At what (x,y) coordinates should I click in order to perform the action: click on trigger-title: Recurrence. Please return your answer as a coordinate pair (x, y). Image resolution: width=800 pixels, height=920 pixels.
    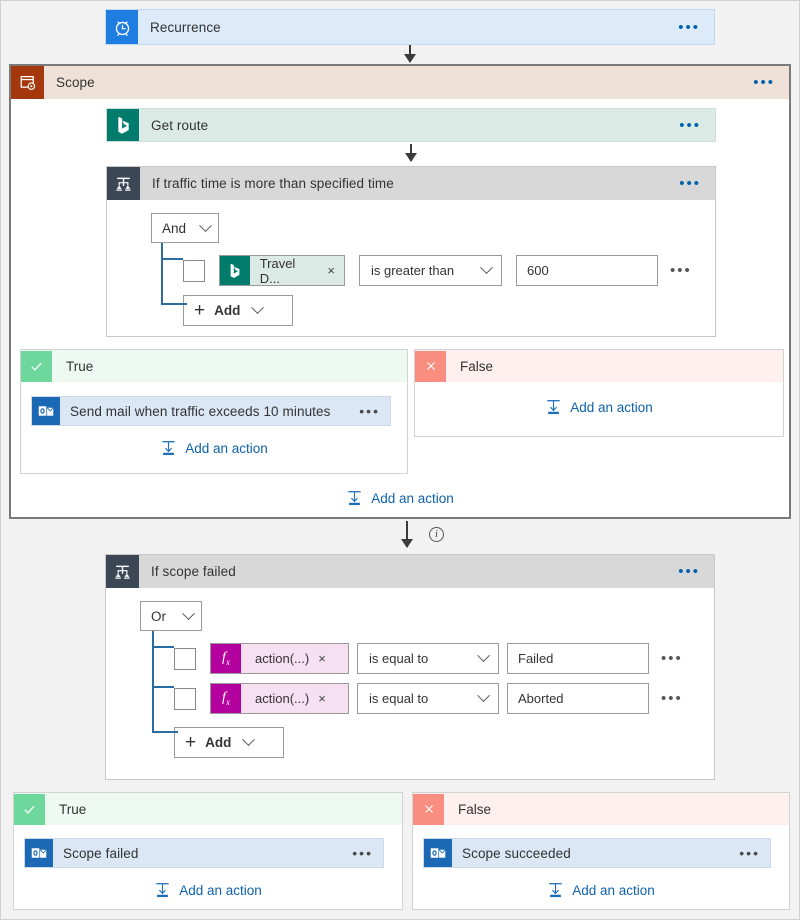
    Looking at the image, I should click on (185, 27).